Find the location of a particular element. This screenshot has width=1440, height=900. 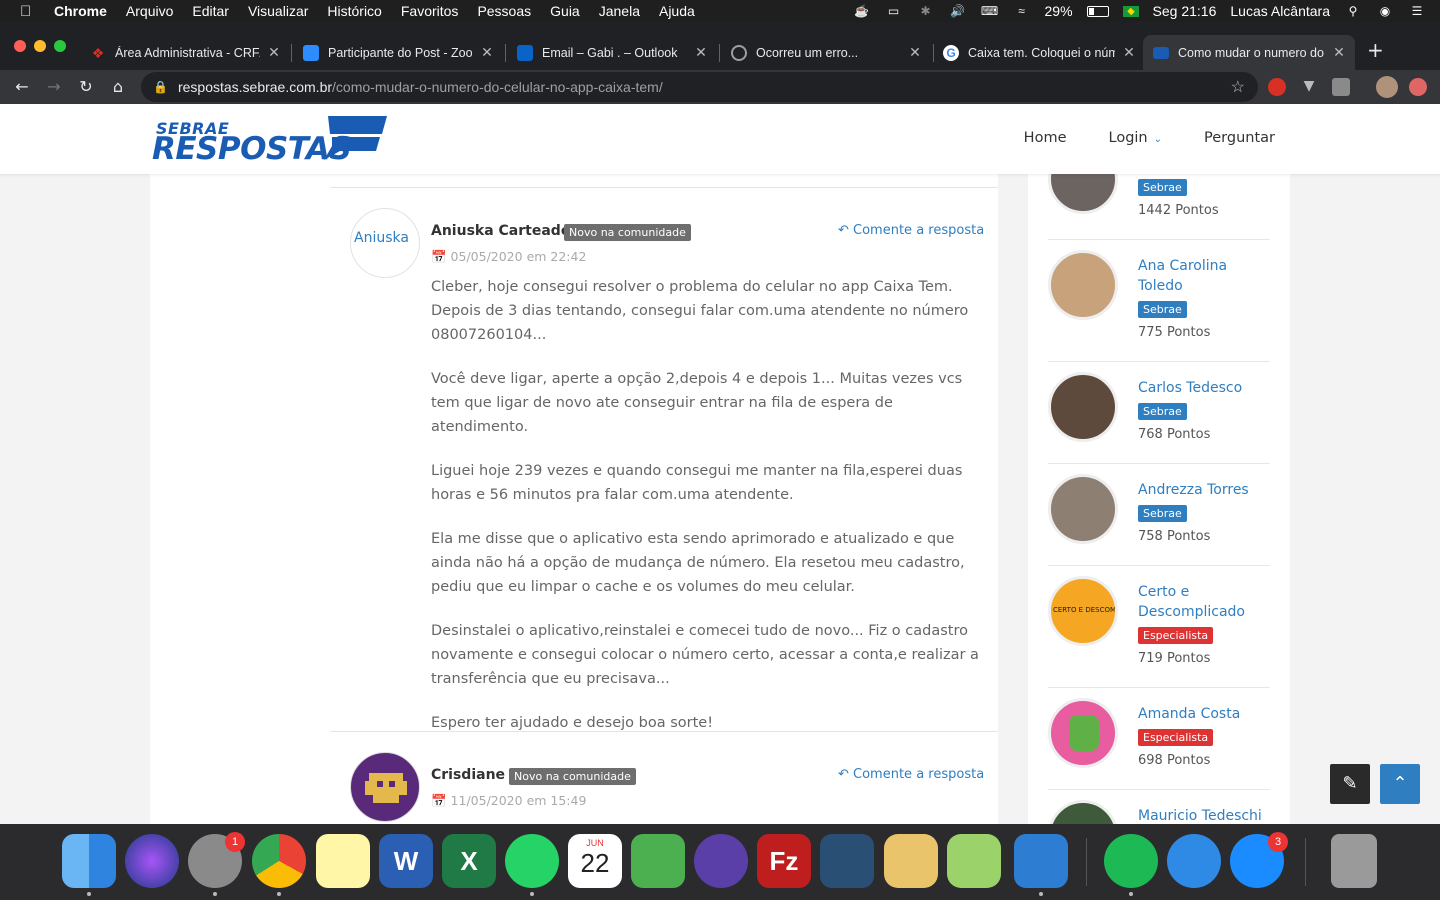

battery-icon is located at coordinates (1097, 11).